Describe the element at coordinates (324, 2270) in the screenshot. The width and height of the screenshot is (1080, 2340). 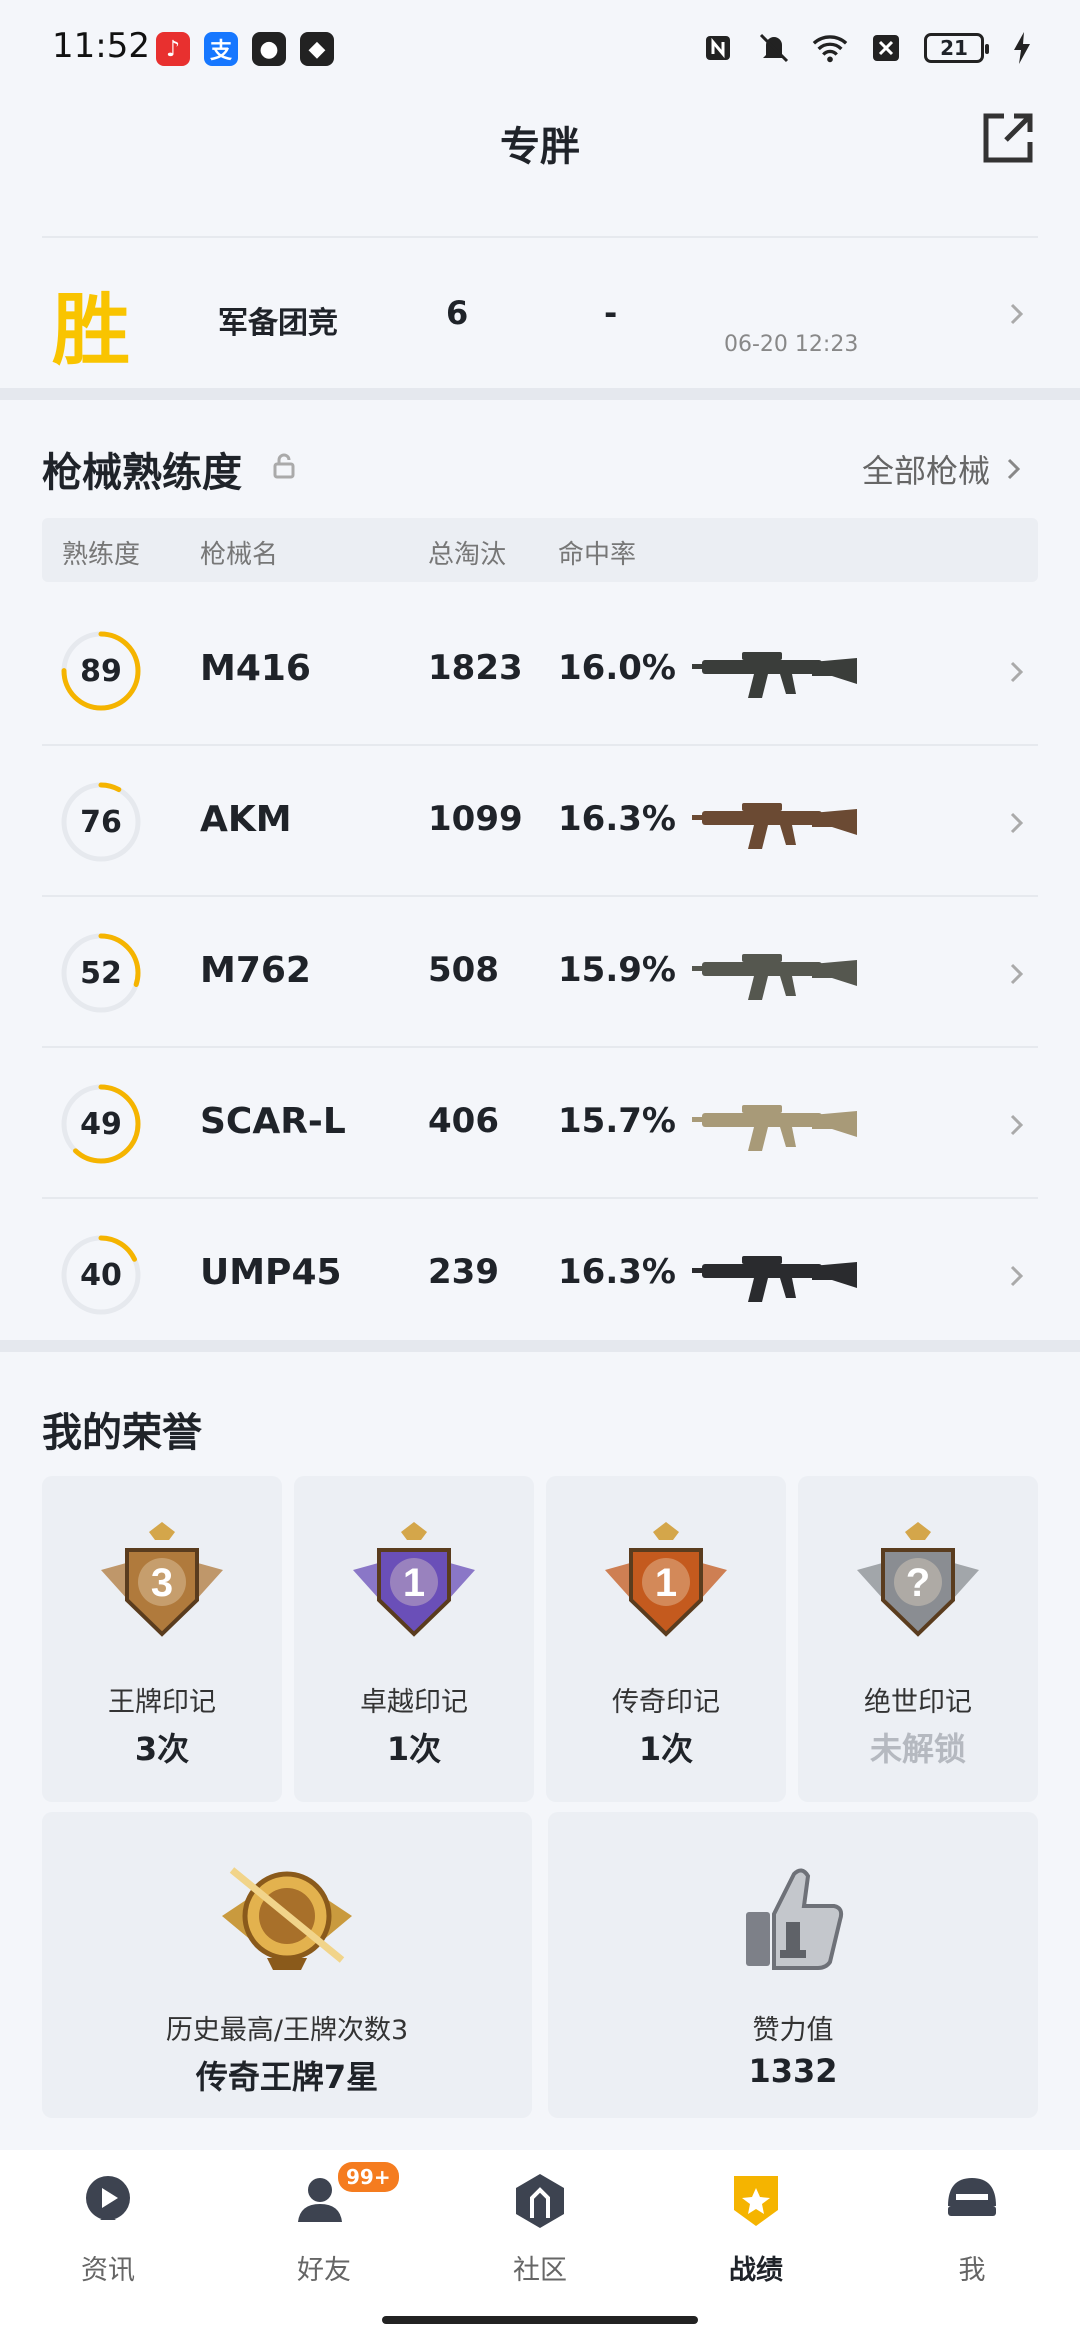
I see `nav-friends-label: 好友` at that location.